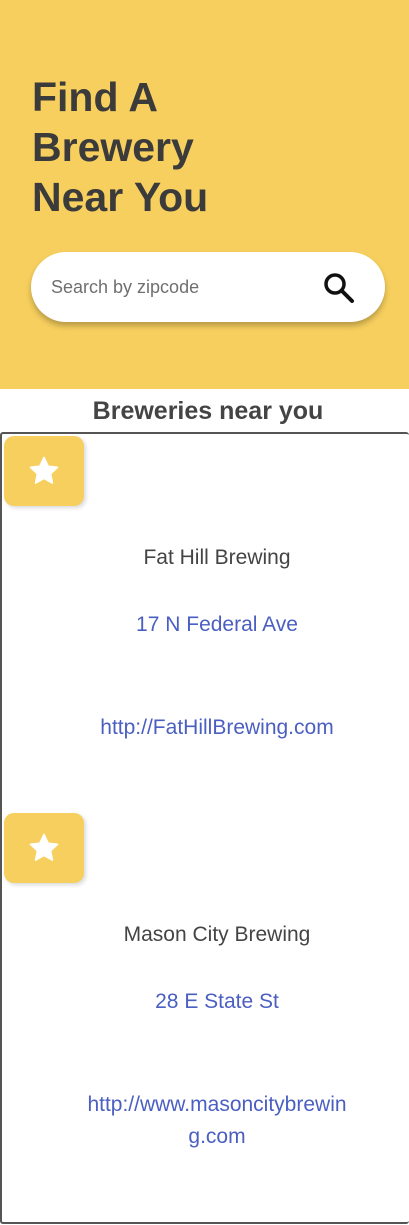  I want to click on page-title: Find A Brewery Near You, so click(120, 147).